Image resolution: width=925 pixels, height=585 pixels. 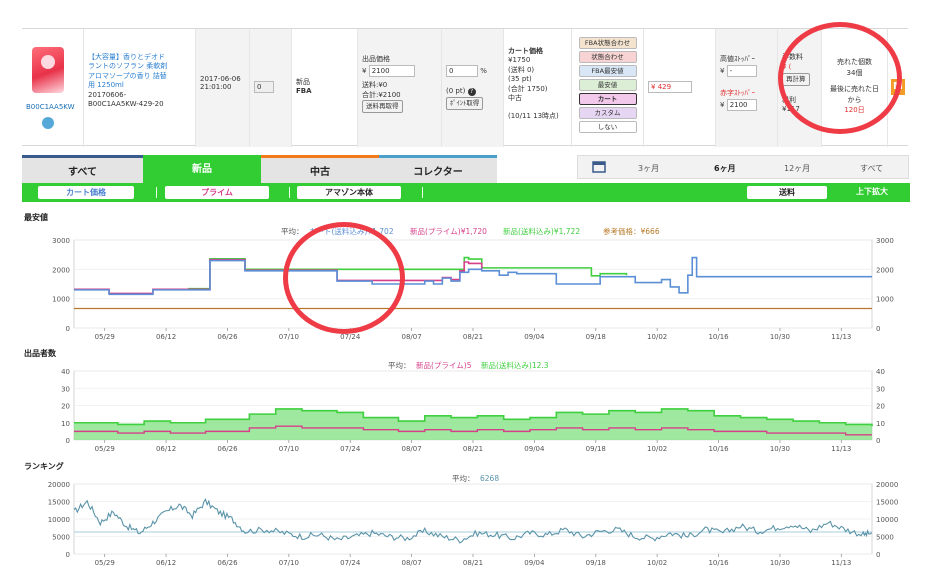 What do you see at coordinates (741, 70) in the screenshot?
I see `high-stopper-input: -` at bounding box center [741, 70].